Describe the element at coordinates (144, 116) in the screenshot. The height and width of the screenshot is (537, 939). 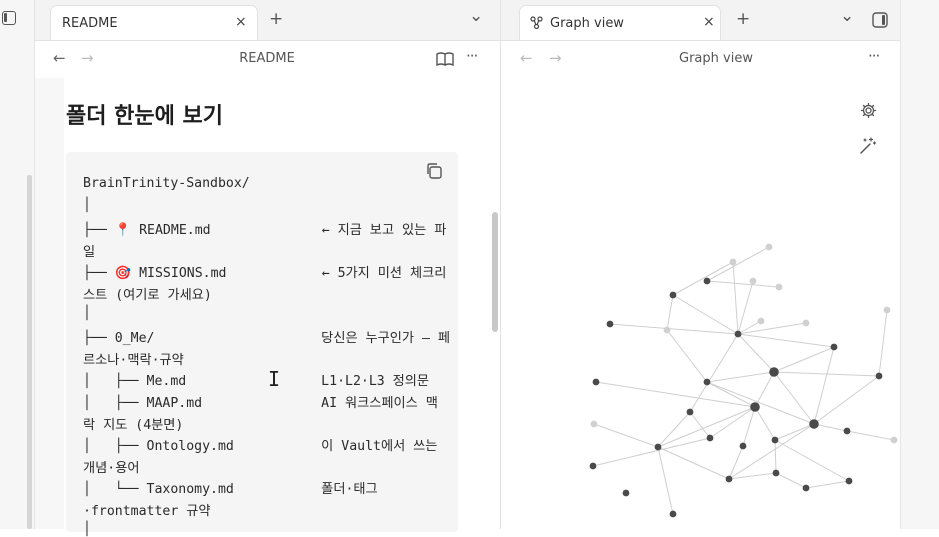
I see `document-heading: 폴더 한눈에 보기` at that location.